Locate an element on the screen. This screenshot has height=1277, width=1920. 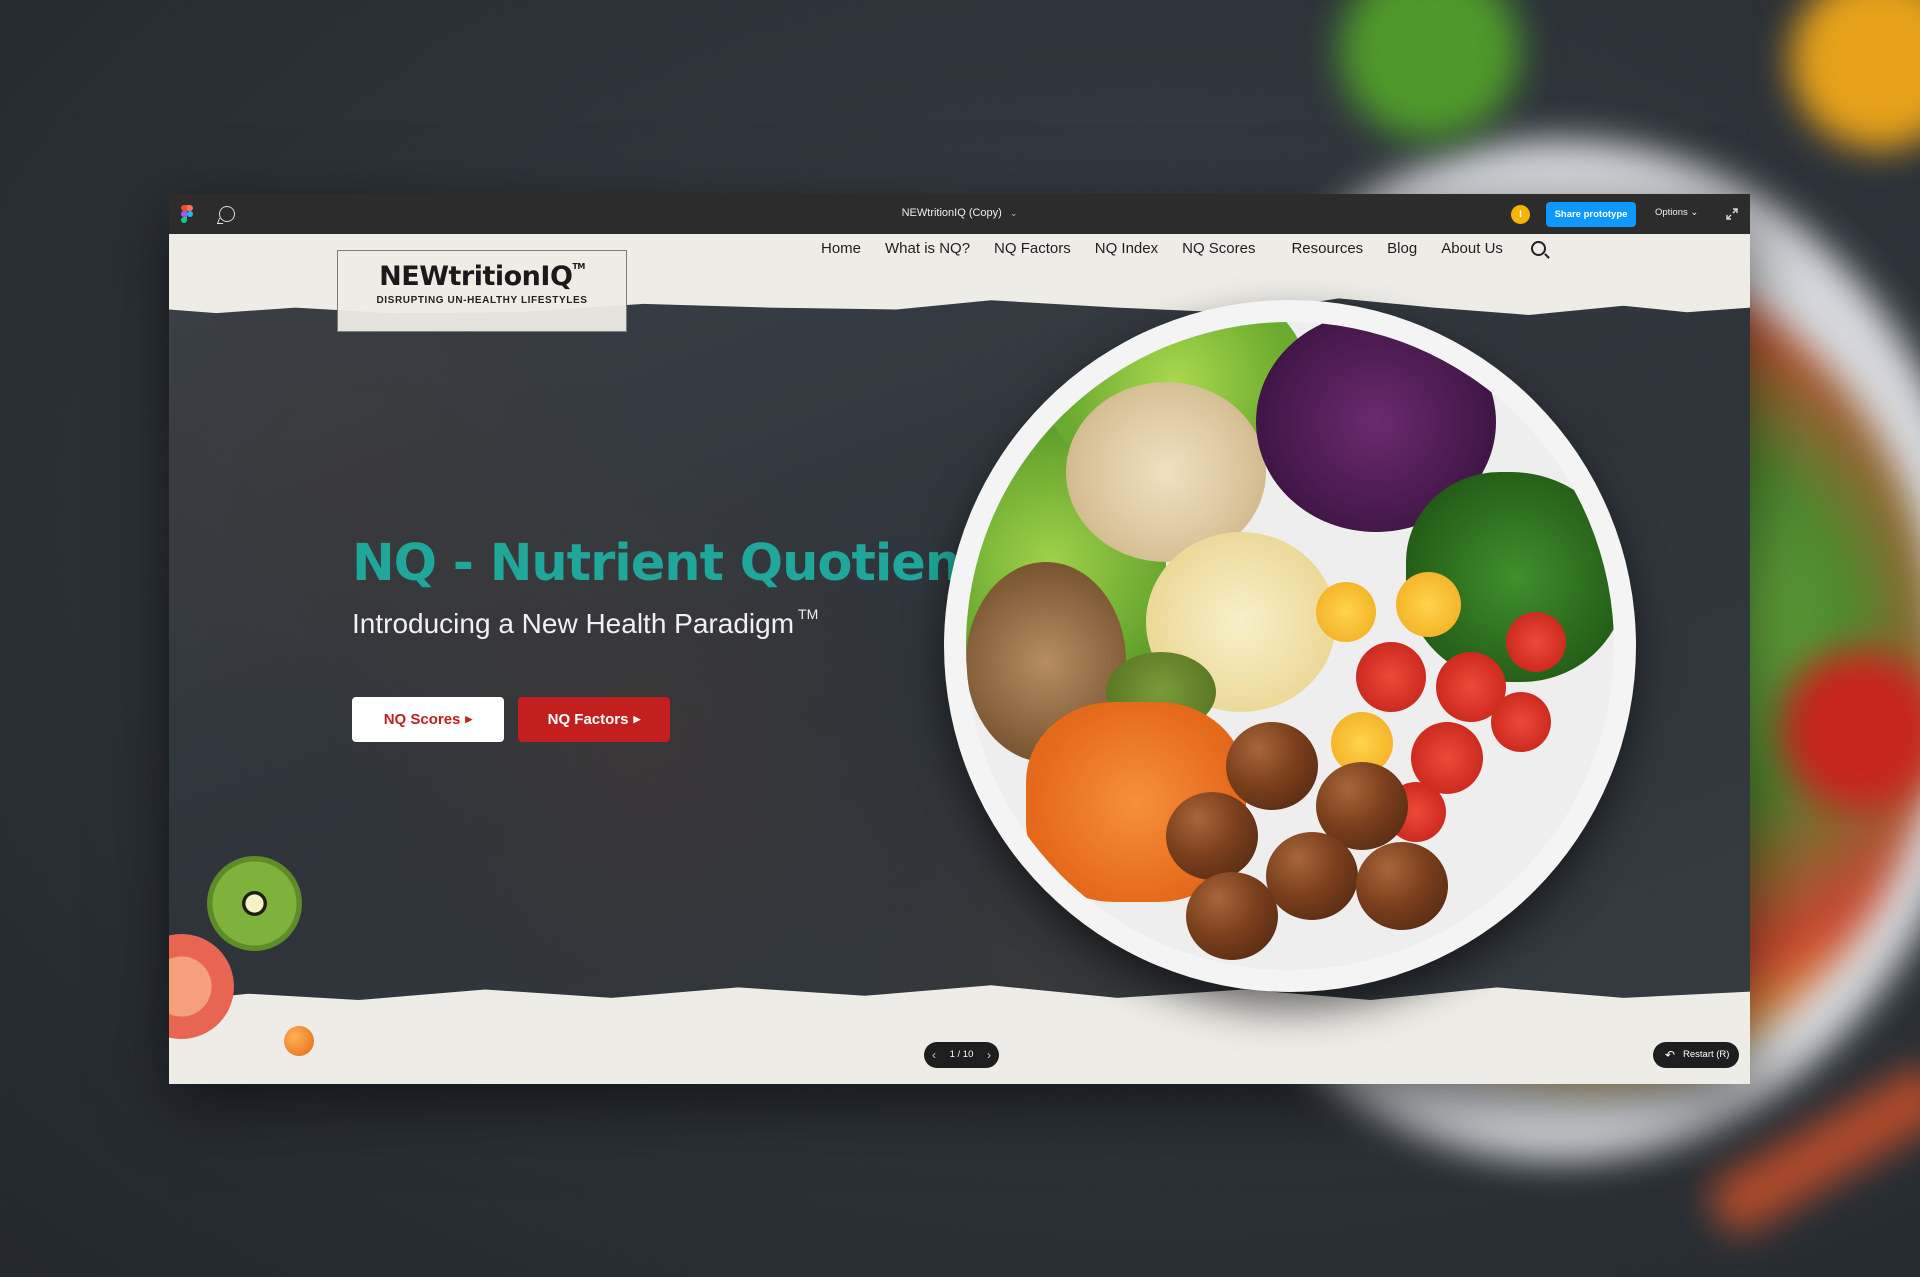
nav-about-us: About Us is located at coordinates (1472, 248).